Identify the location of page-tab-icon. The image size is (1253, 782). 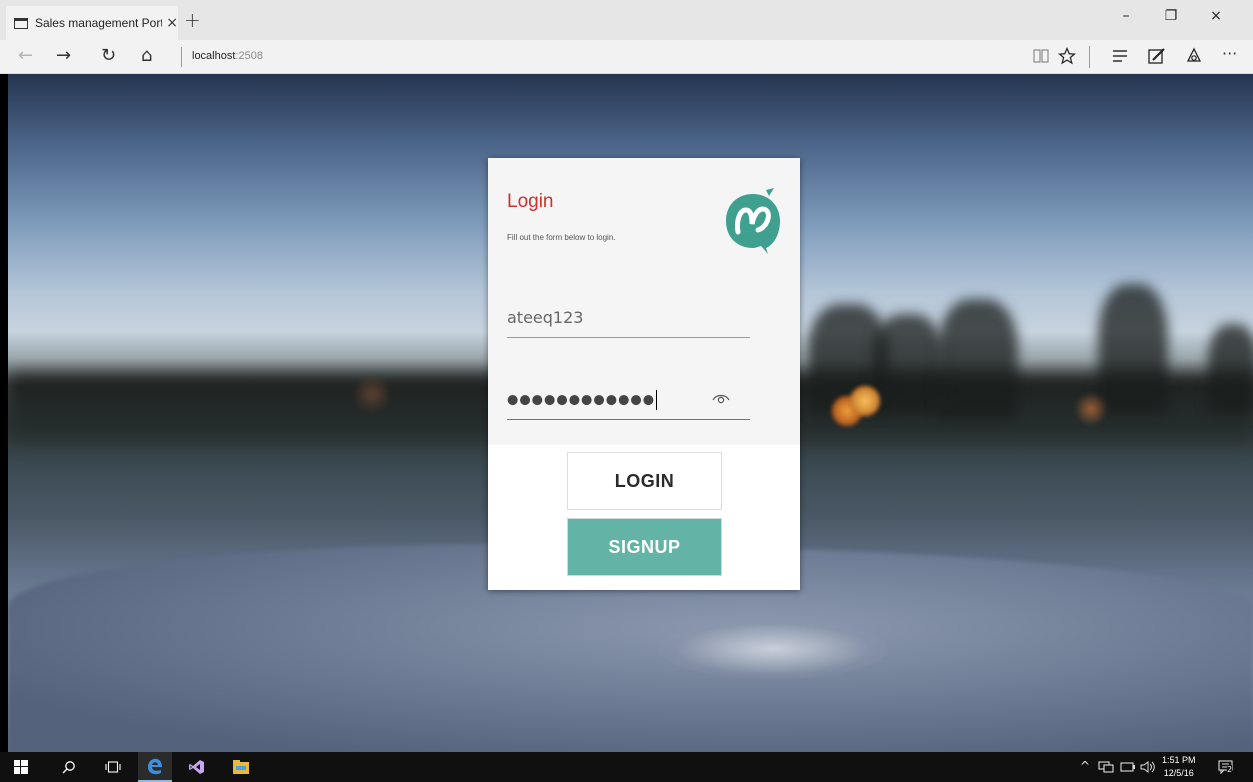
(21, 23).